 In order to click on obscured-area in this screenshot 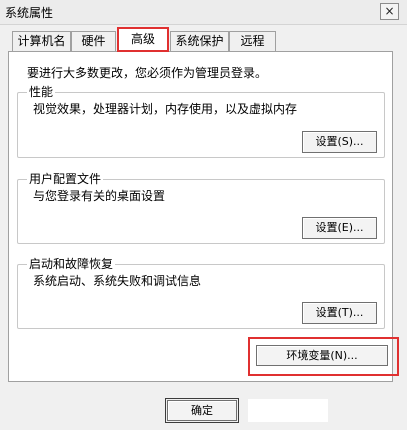, I will do `click(288, 410)`.